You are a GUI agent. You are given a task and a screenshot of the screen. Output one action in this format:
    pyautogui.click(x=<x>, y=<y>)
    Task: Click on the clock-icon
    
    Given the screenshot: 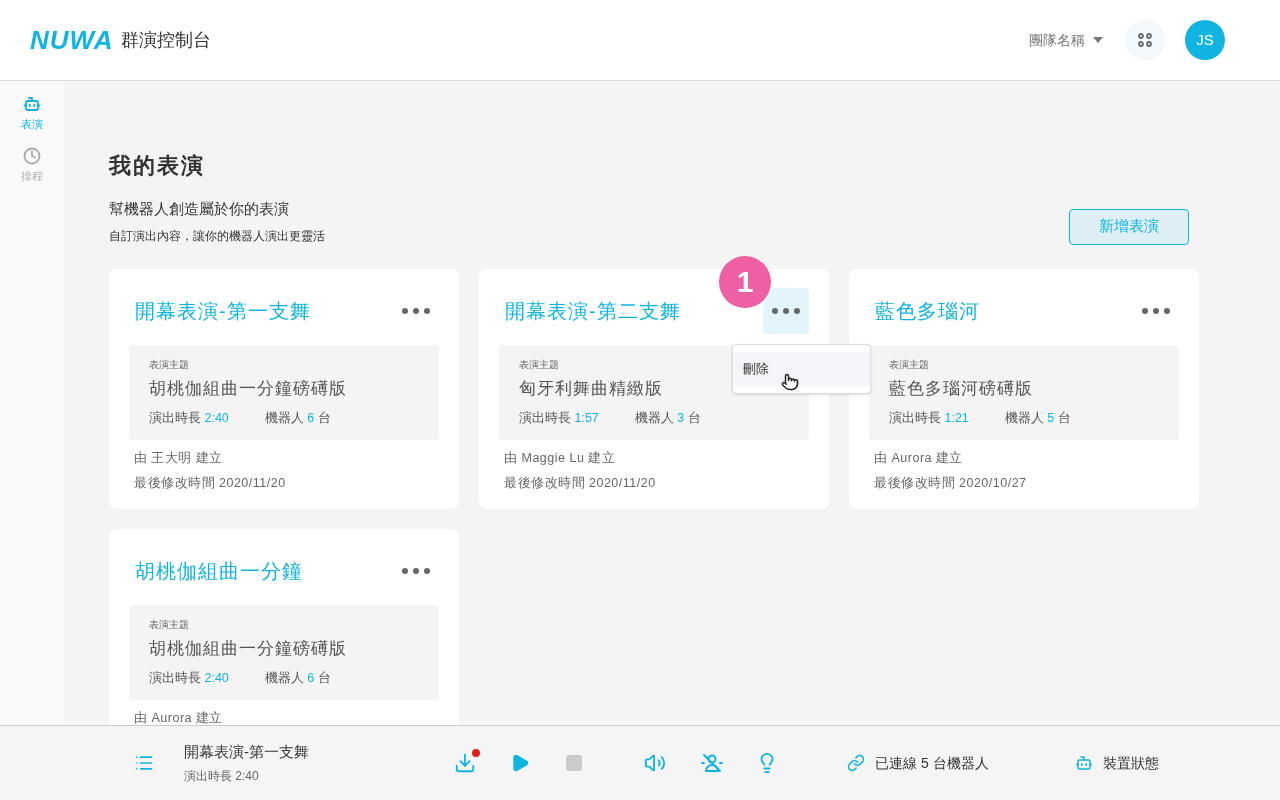 What is the action you would take?
    pyautogui.click(x=32, y=155)
    